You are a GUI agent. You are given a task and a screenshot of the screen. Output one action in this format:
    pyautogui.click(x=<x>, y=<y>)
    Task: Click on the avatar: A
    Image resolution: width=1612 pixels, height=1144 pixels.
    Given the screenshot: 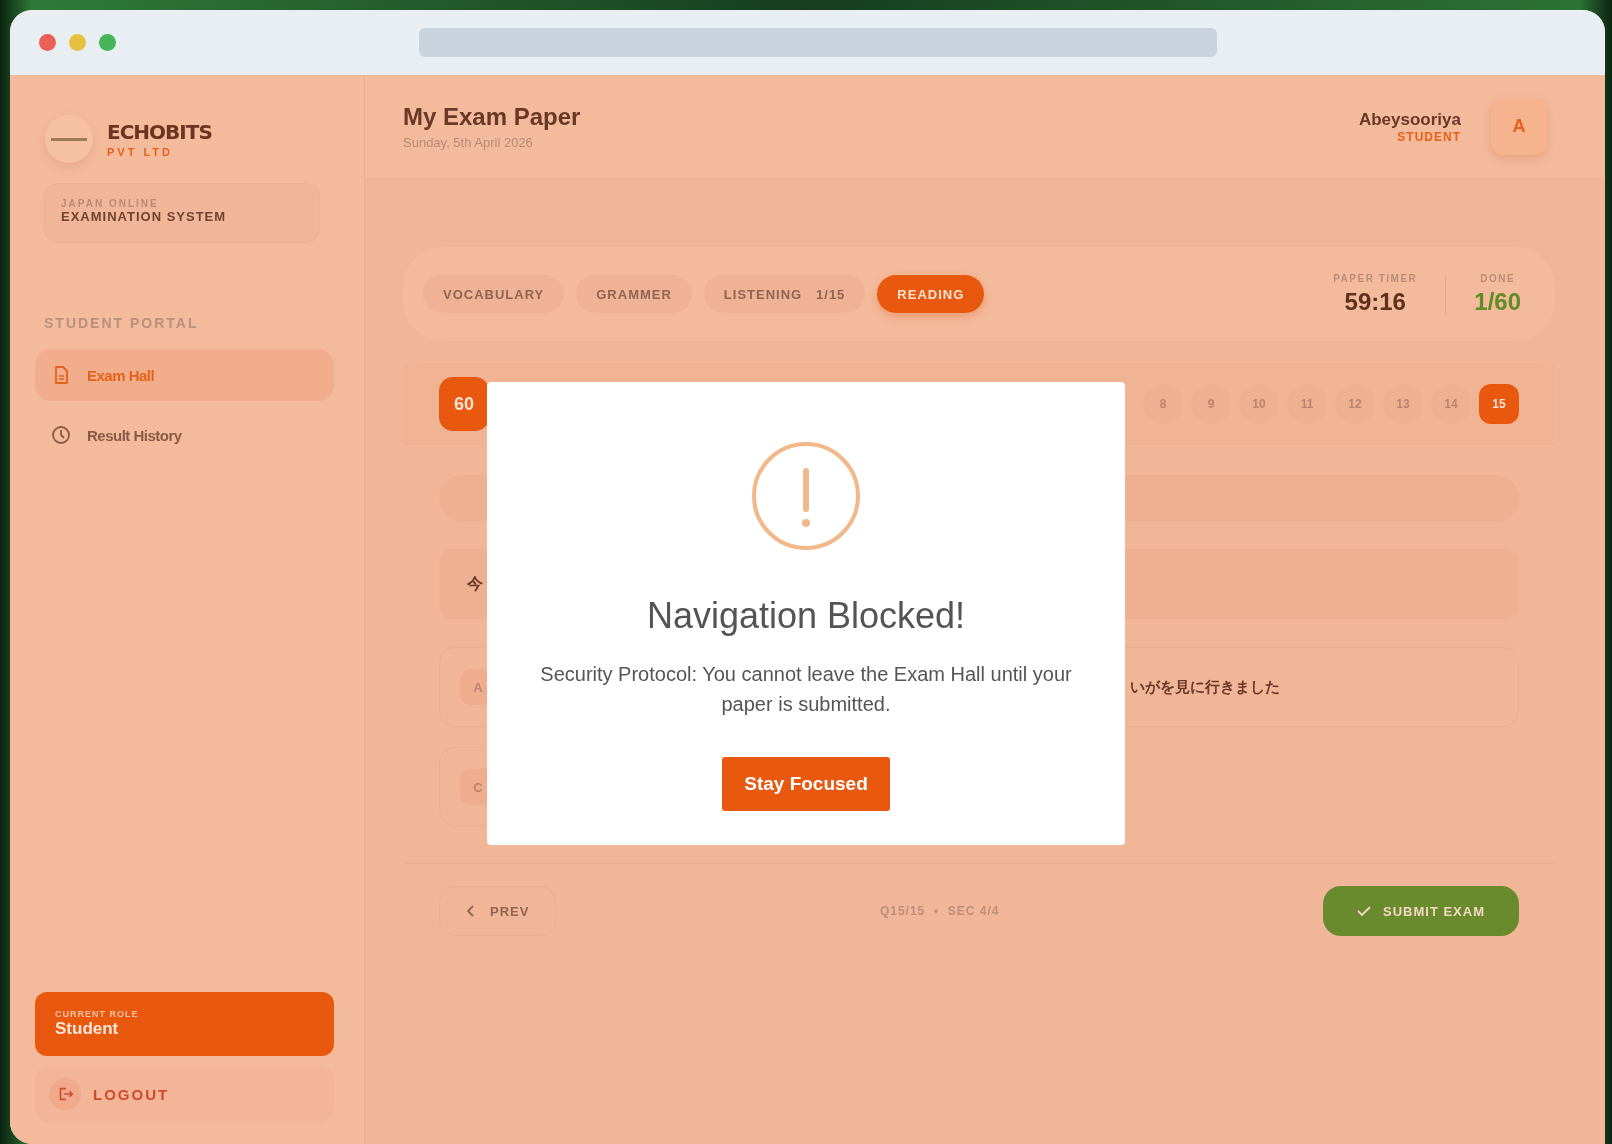 What is the action you would take?
    pyautogui.click(x=1519, y=126)
    